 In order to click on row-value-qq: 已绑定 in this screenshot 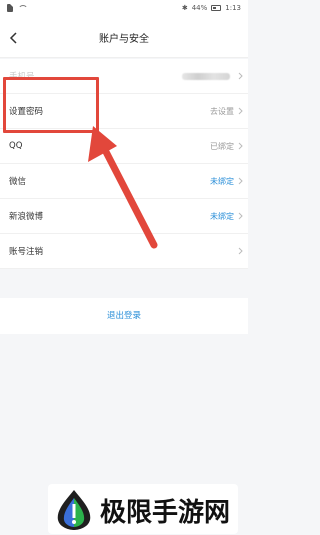, I will do `click(222, 146)`.